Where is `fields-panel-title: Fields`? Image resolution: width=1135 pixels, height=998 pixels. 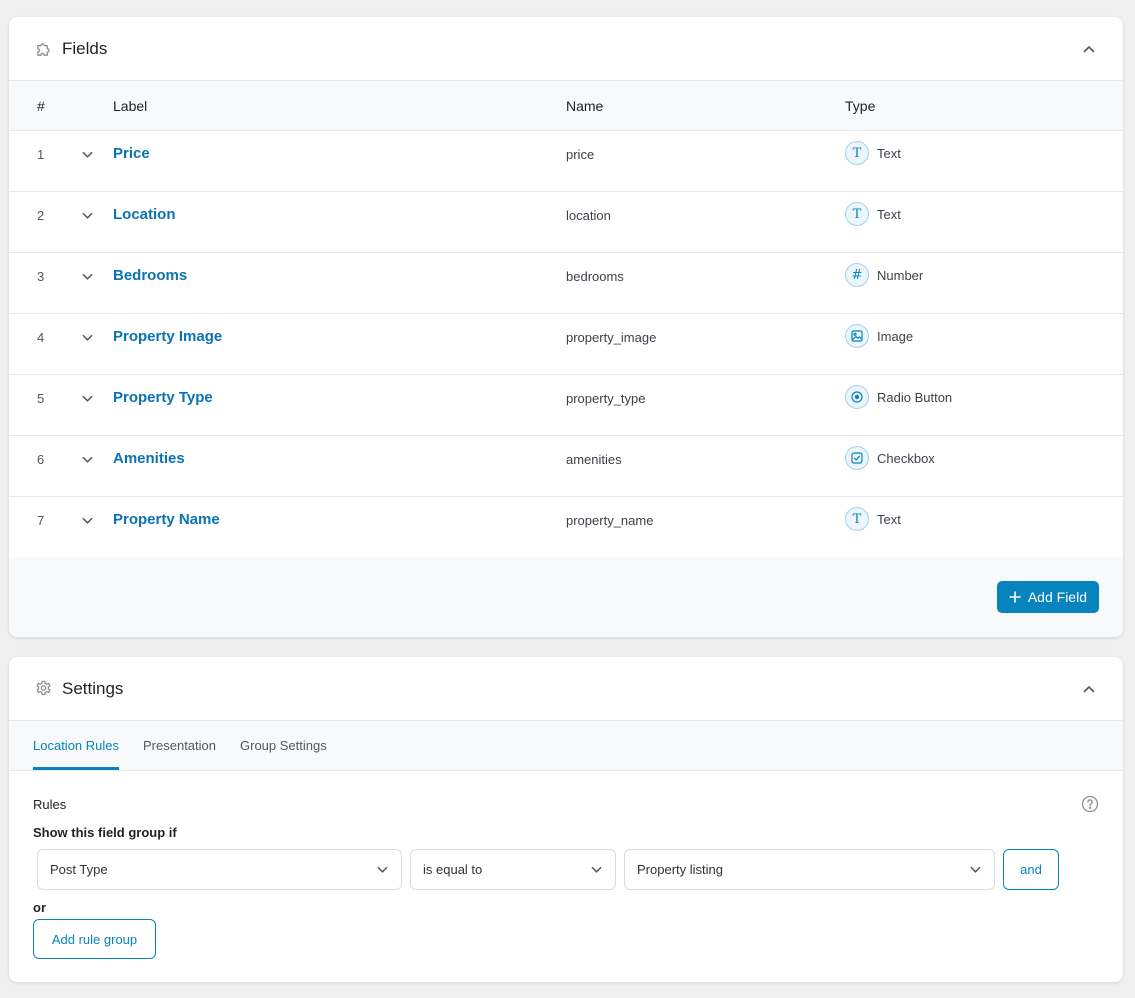 fields-panel-title: Fields is located at coordinates (85, 48).